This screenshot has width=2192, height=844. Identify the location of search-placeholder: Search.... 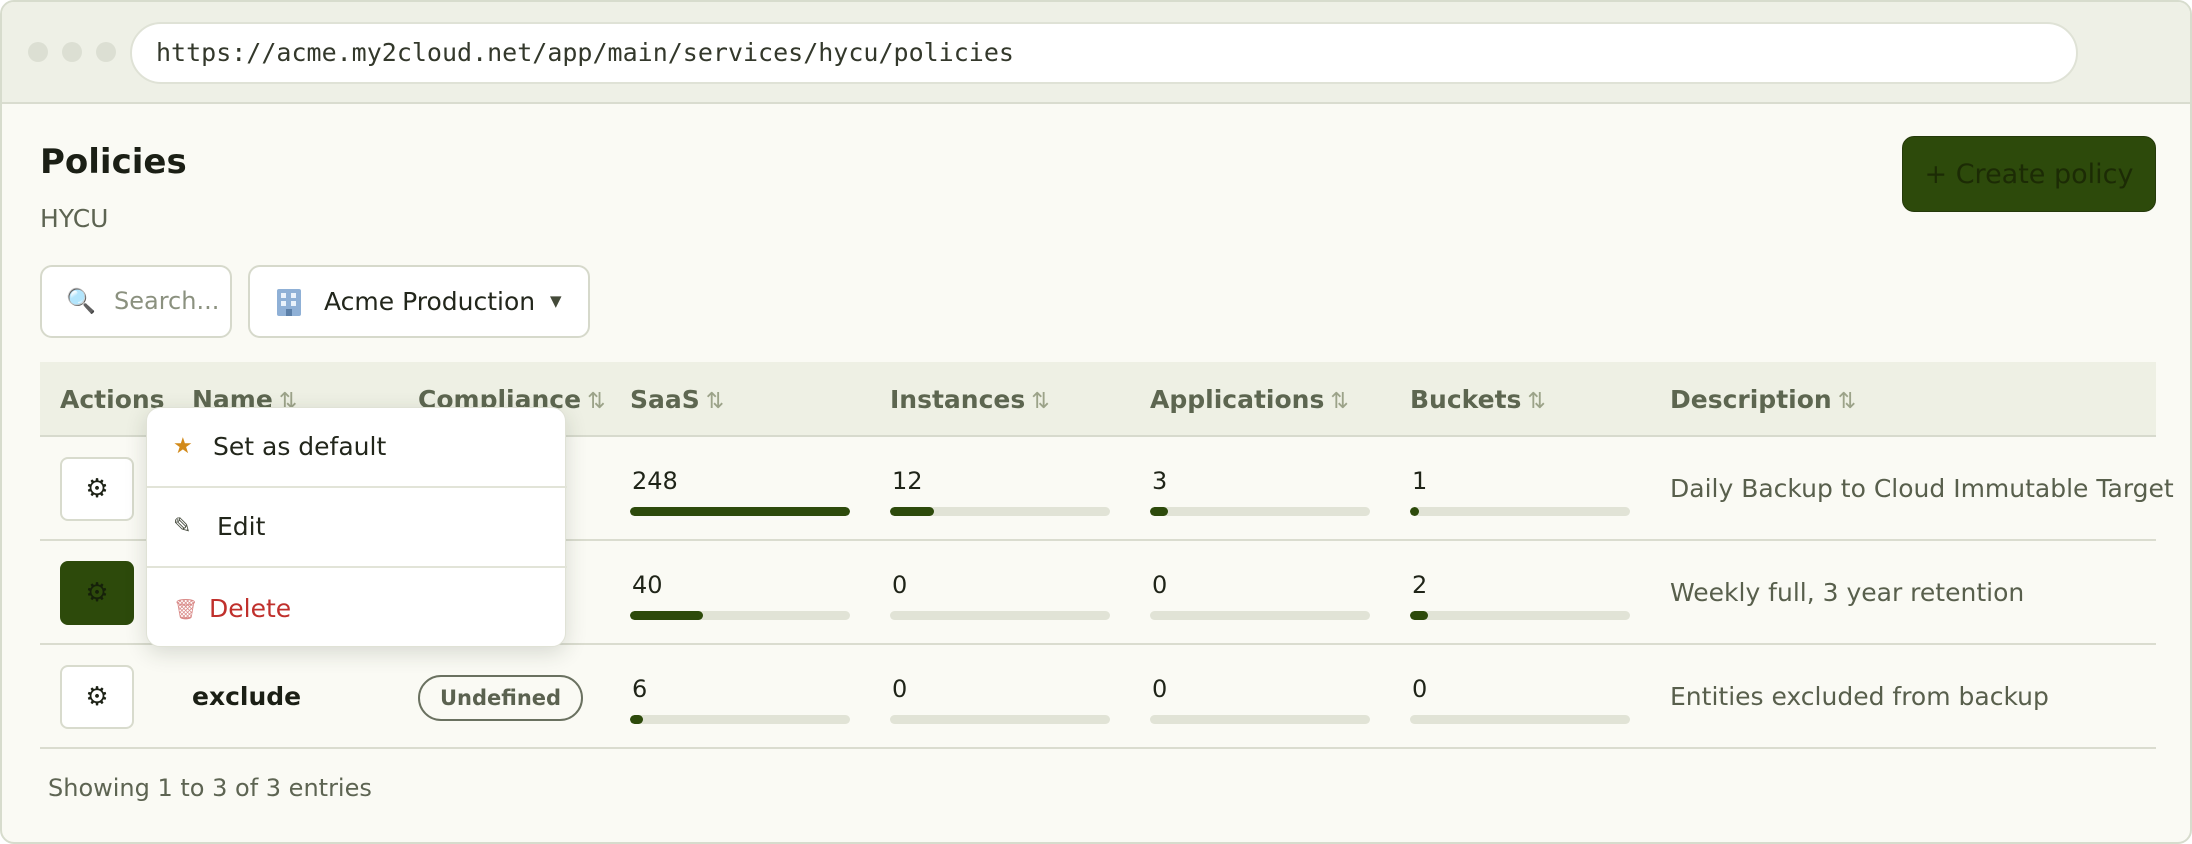
(167, 301).